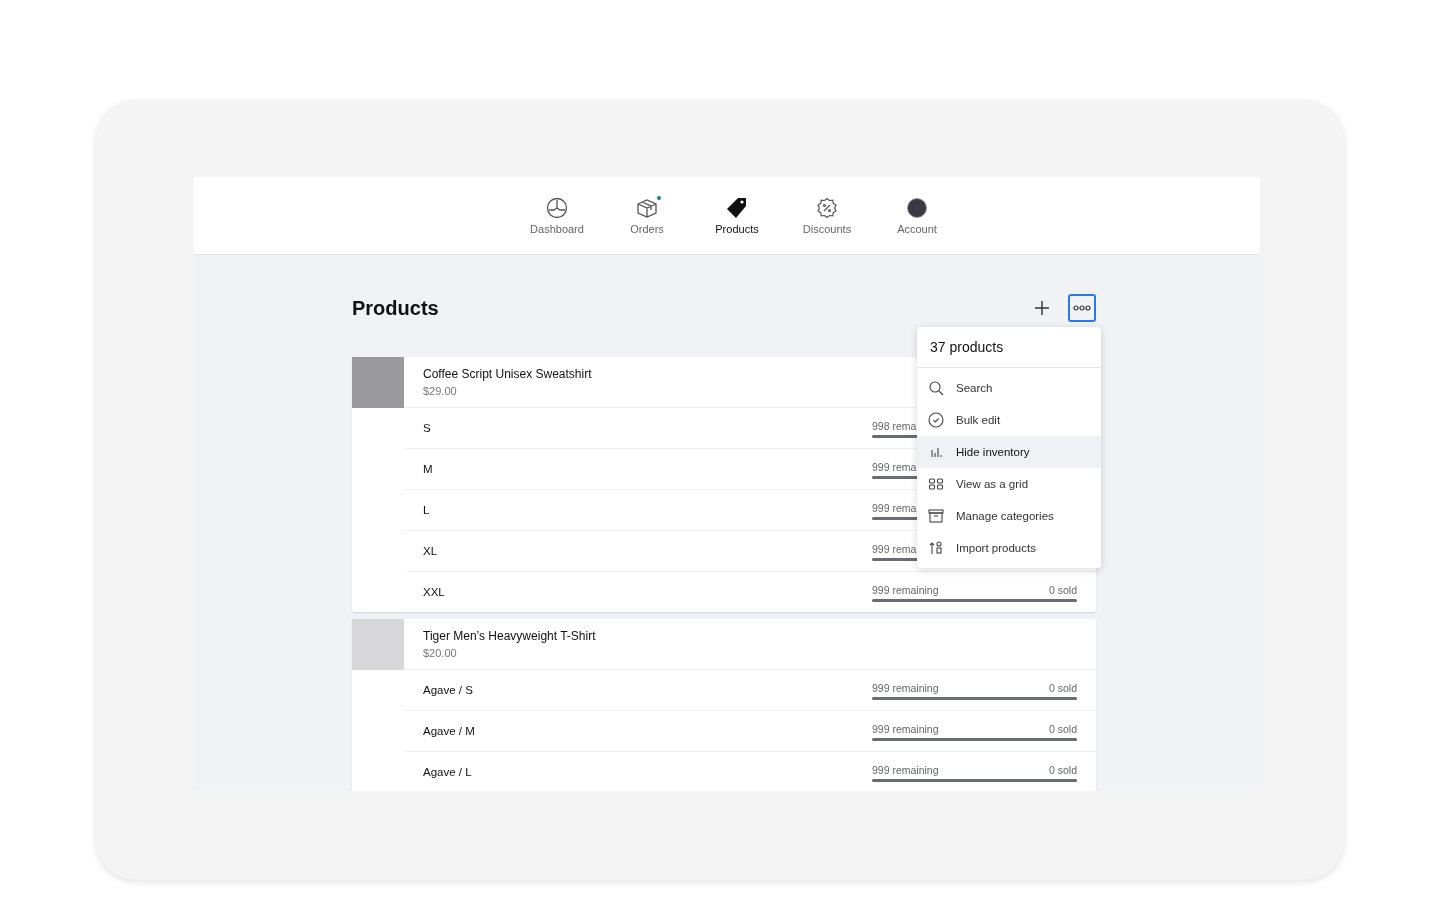  What do you see at coordinates (428, 469) in the screenshot?
I see `variant-name: M` at bounding box center [428, 469].